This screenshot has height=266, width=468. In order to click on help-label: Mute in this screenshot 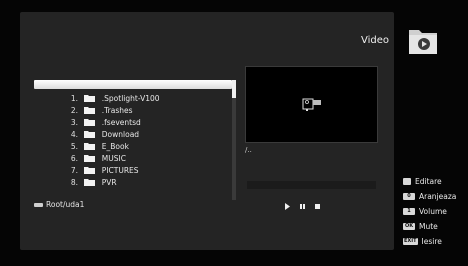, I will do `click(428, 226)`.